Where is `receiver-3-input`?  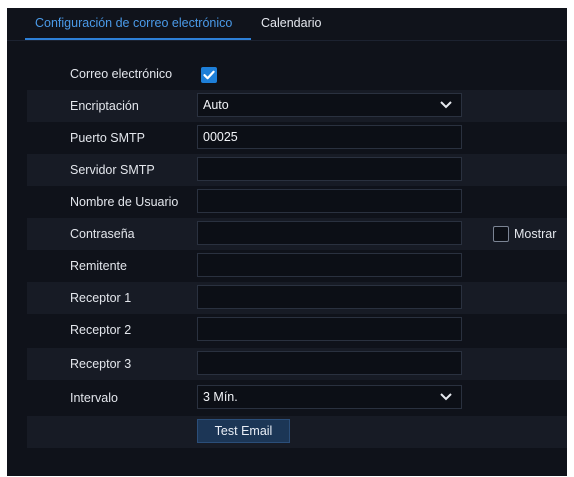
receiver-3-input is located at coordinates (329, 363).